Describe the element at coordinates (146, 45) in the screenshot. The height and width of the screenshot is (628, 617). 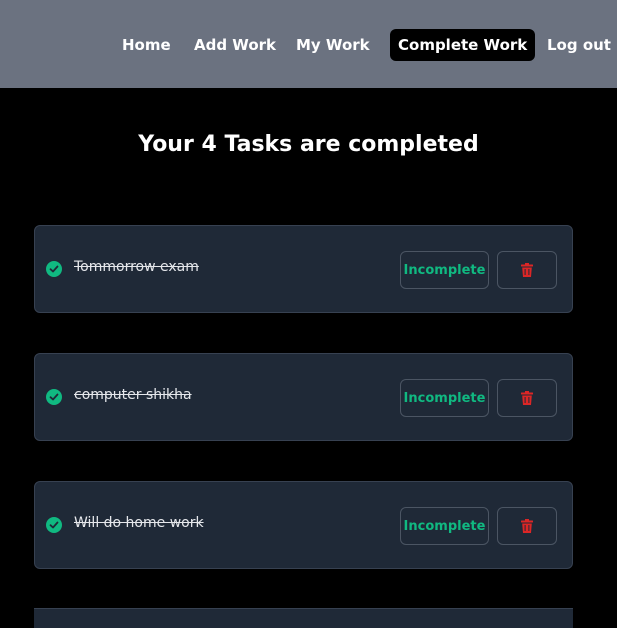
I see `nav-home-link: Home` at that location.